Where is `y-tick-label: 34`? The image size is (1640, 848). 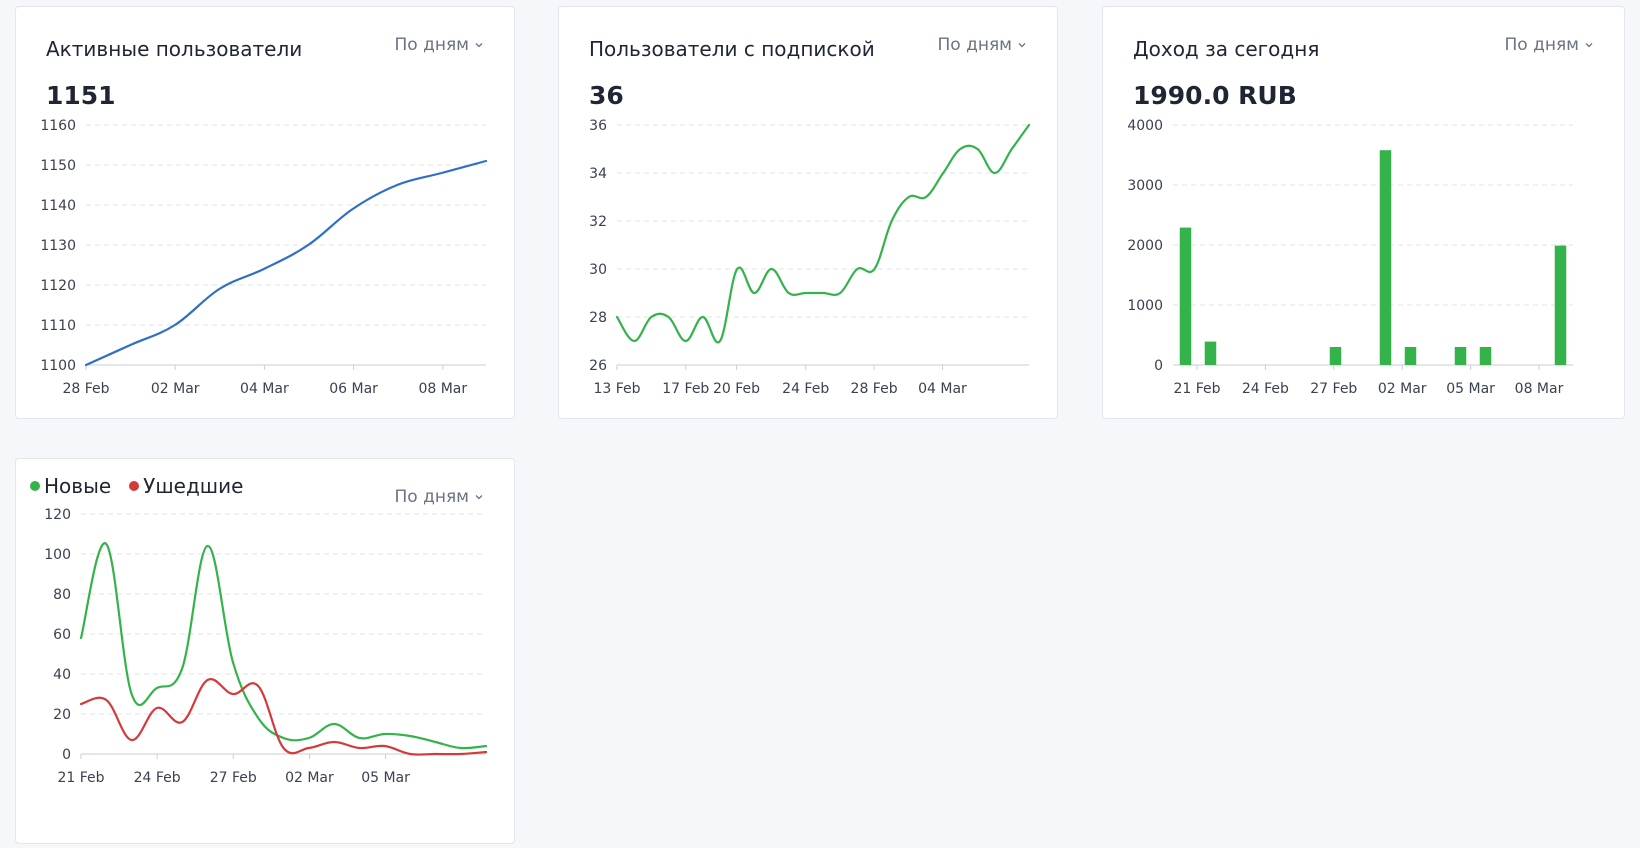 y-tick-label: 34 is located at coordinates (598, 174).